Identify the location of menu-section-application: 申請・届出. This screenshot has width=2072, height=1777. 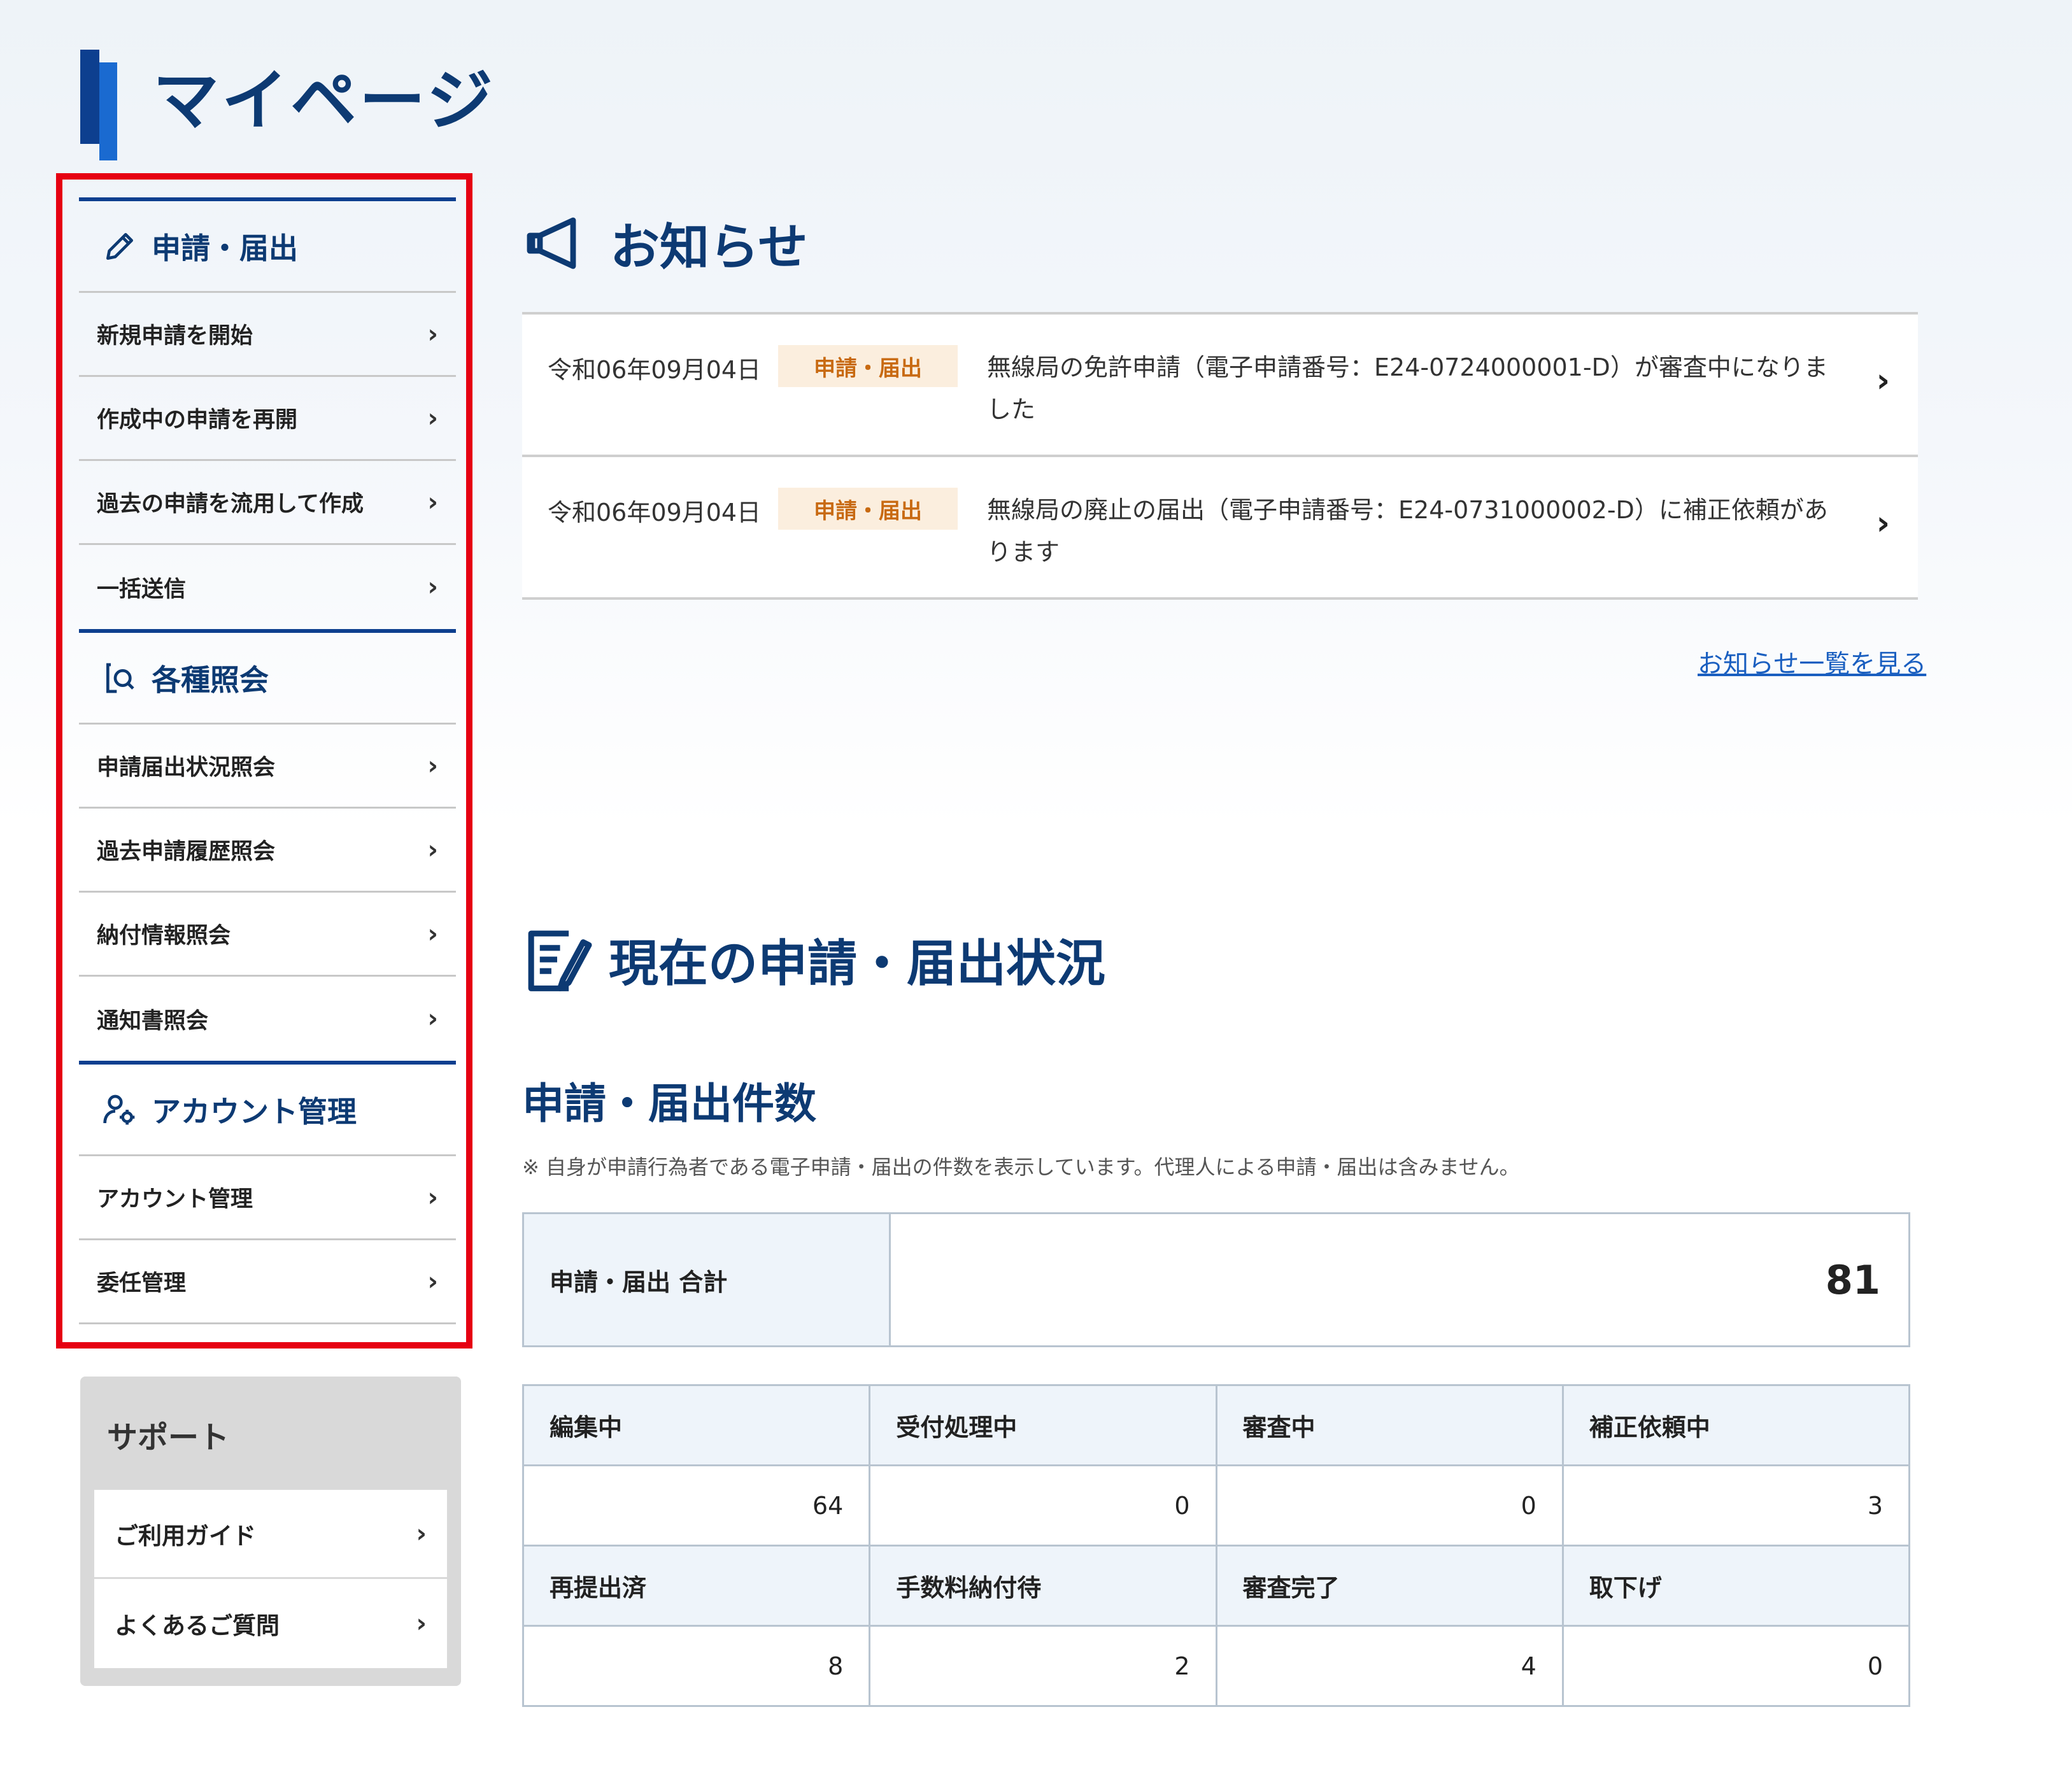
(267, 245).